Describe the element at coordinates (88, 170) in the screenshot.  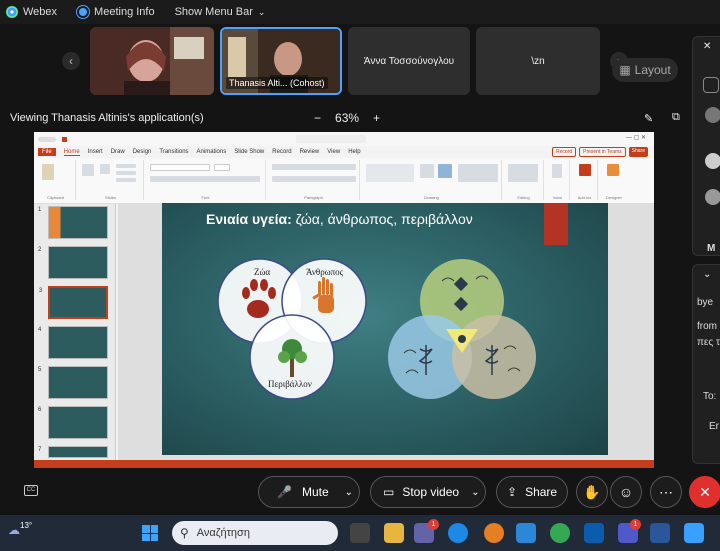
I see `new-slide-icon` at that location.